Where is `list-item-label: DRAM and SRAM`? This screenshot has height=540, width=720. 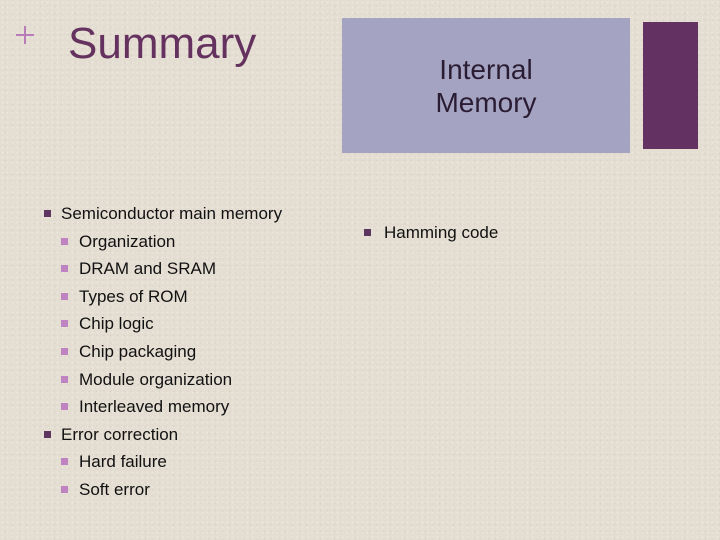
list-item-label: DRAM and SRAM is located at coordinates (147, 269).